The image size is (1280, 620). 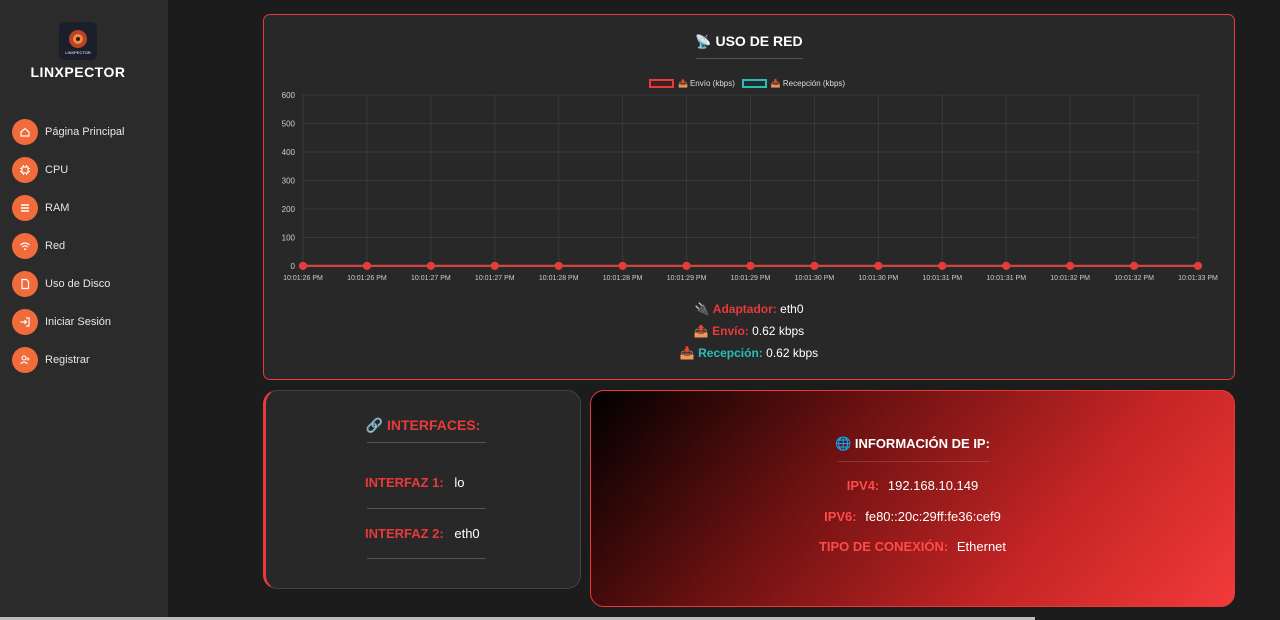 What do you see at coordinates (25, 322) in the screenshot?
I see `login-icon` at bounding box center [25, 322].